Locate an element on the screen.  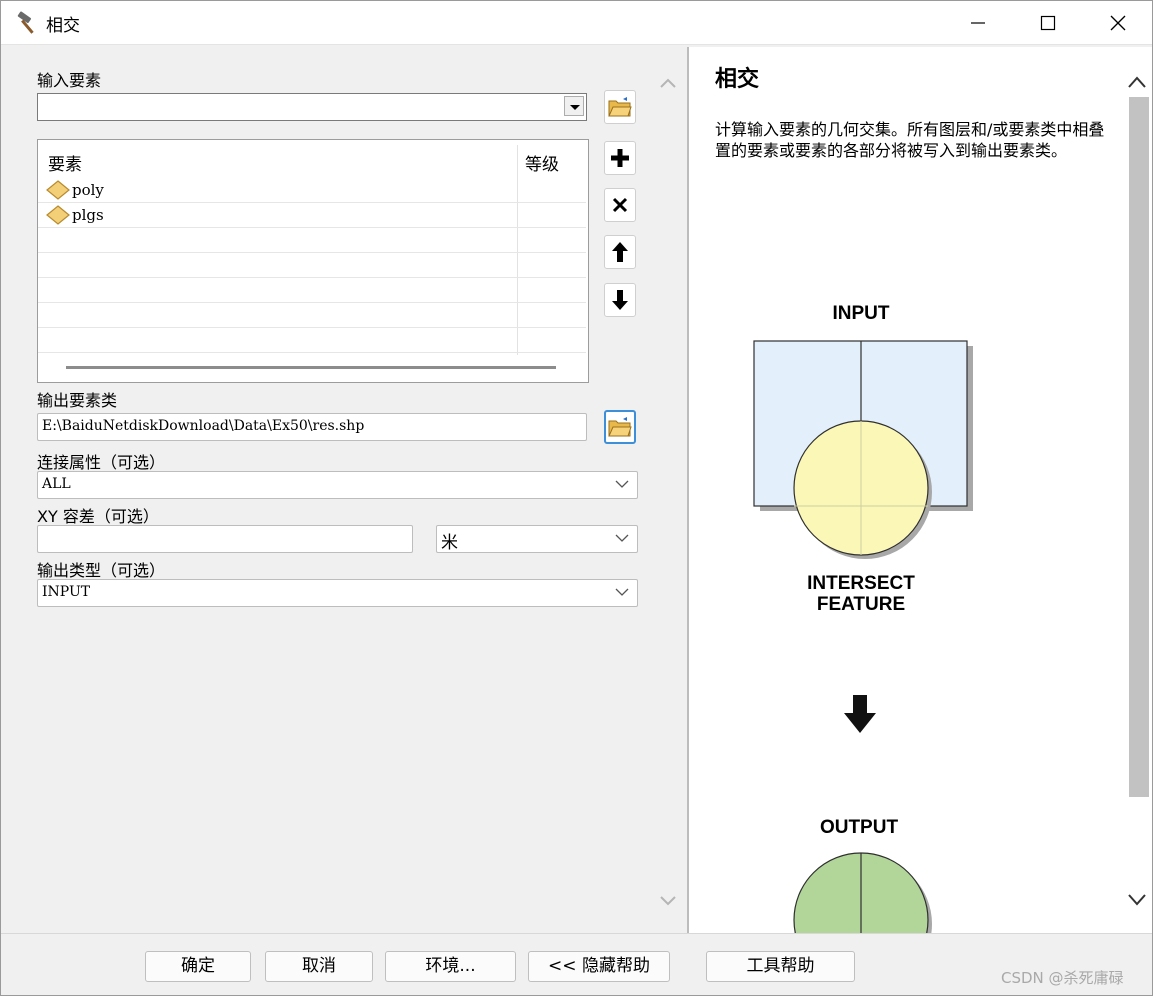
add-icon is located at coordinates (620, 158).